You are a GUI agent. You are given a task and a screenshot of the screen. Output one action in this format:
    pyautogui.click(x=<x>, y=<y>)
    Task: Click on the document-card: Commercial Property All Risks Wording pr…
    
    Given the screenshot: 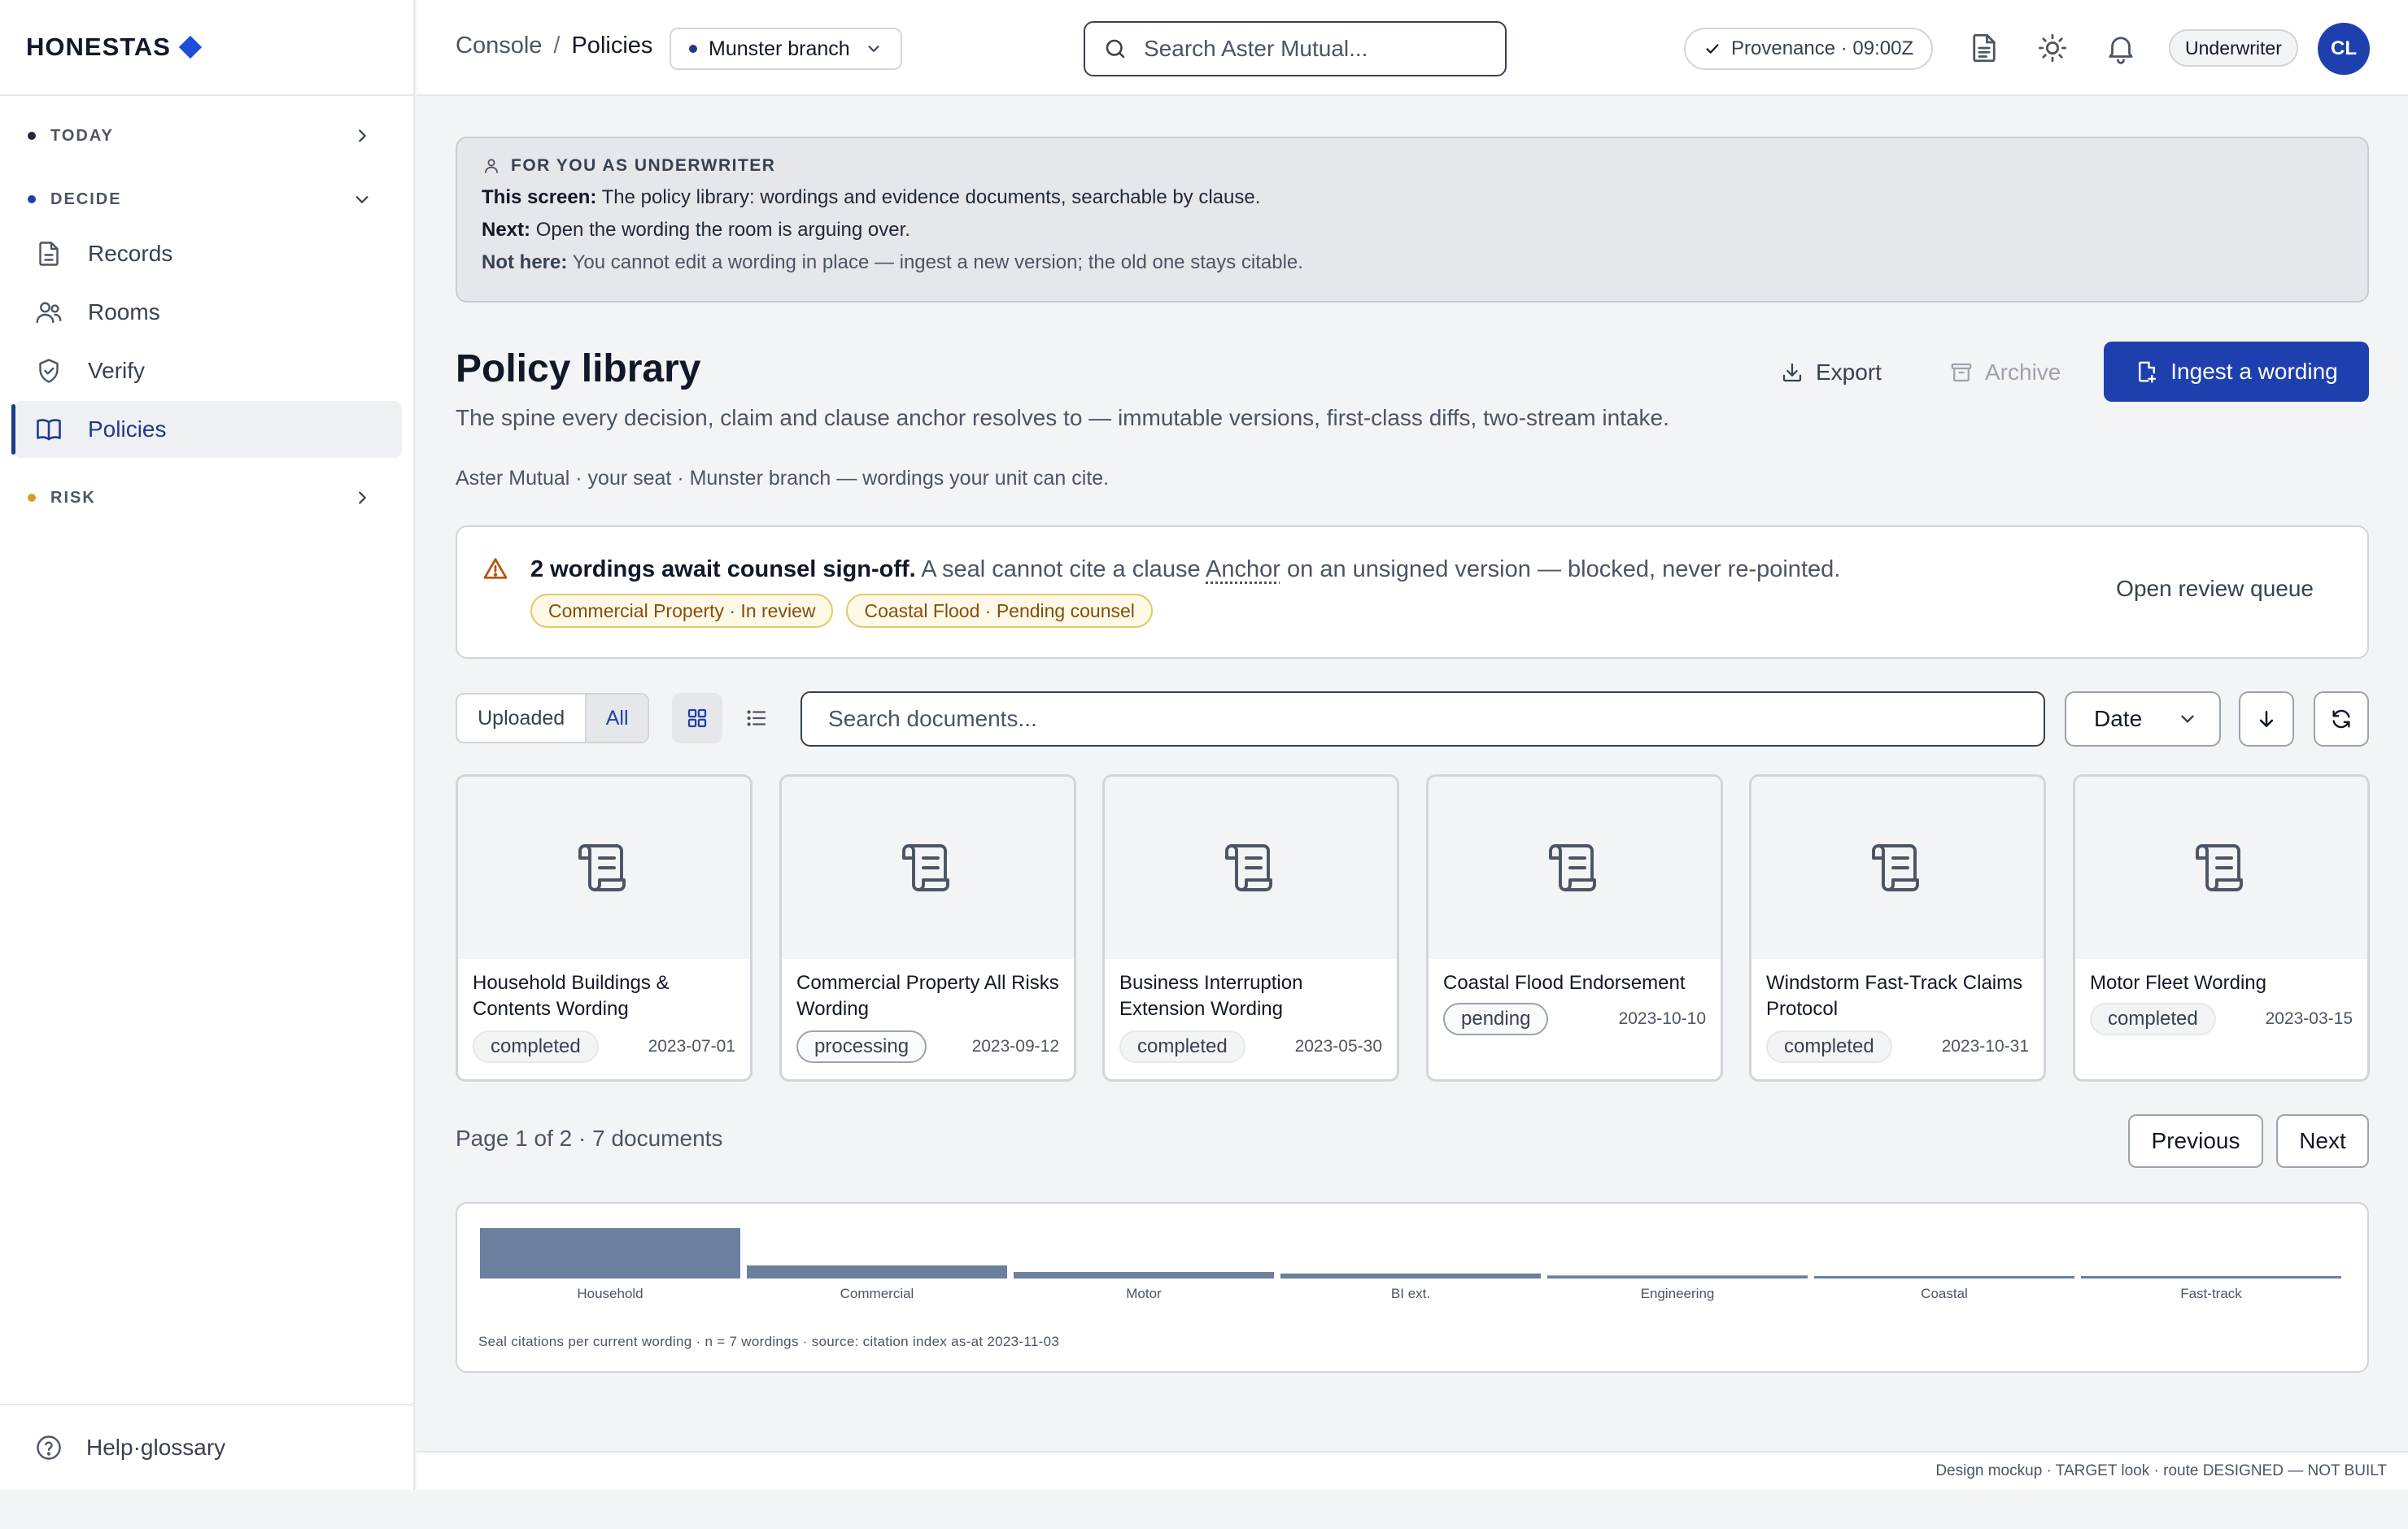 What is the action you would take?
    pyautogui.click(x=927, y=928)
    